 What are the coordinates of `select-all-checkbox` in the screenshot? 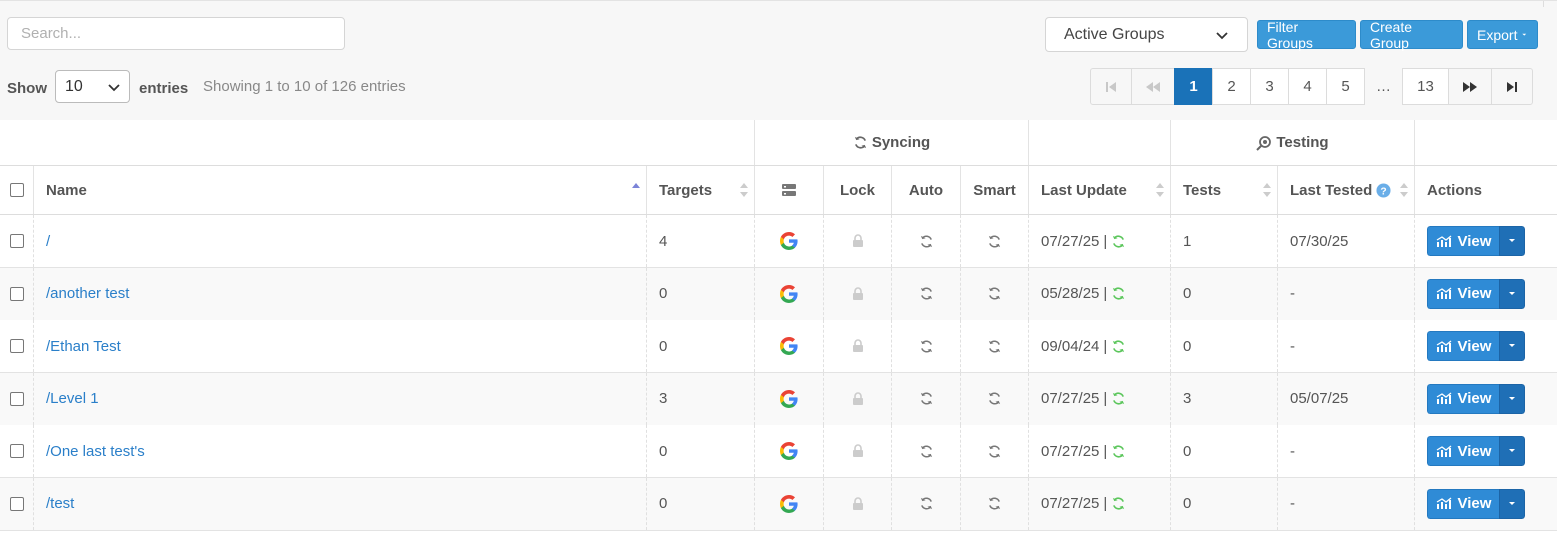 It's located at (16, 190).